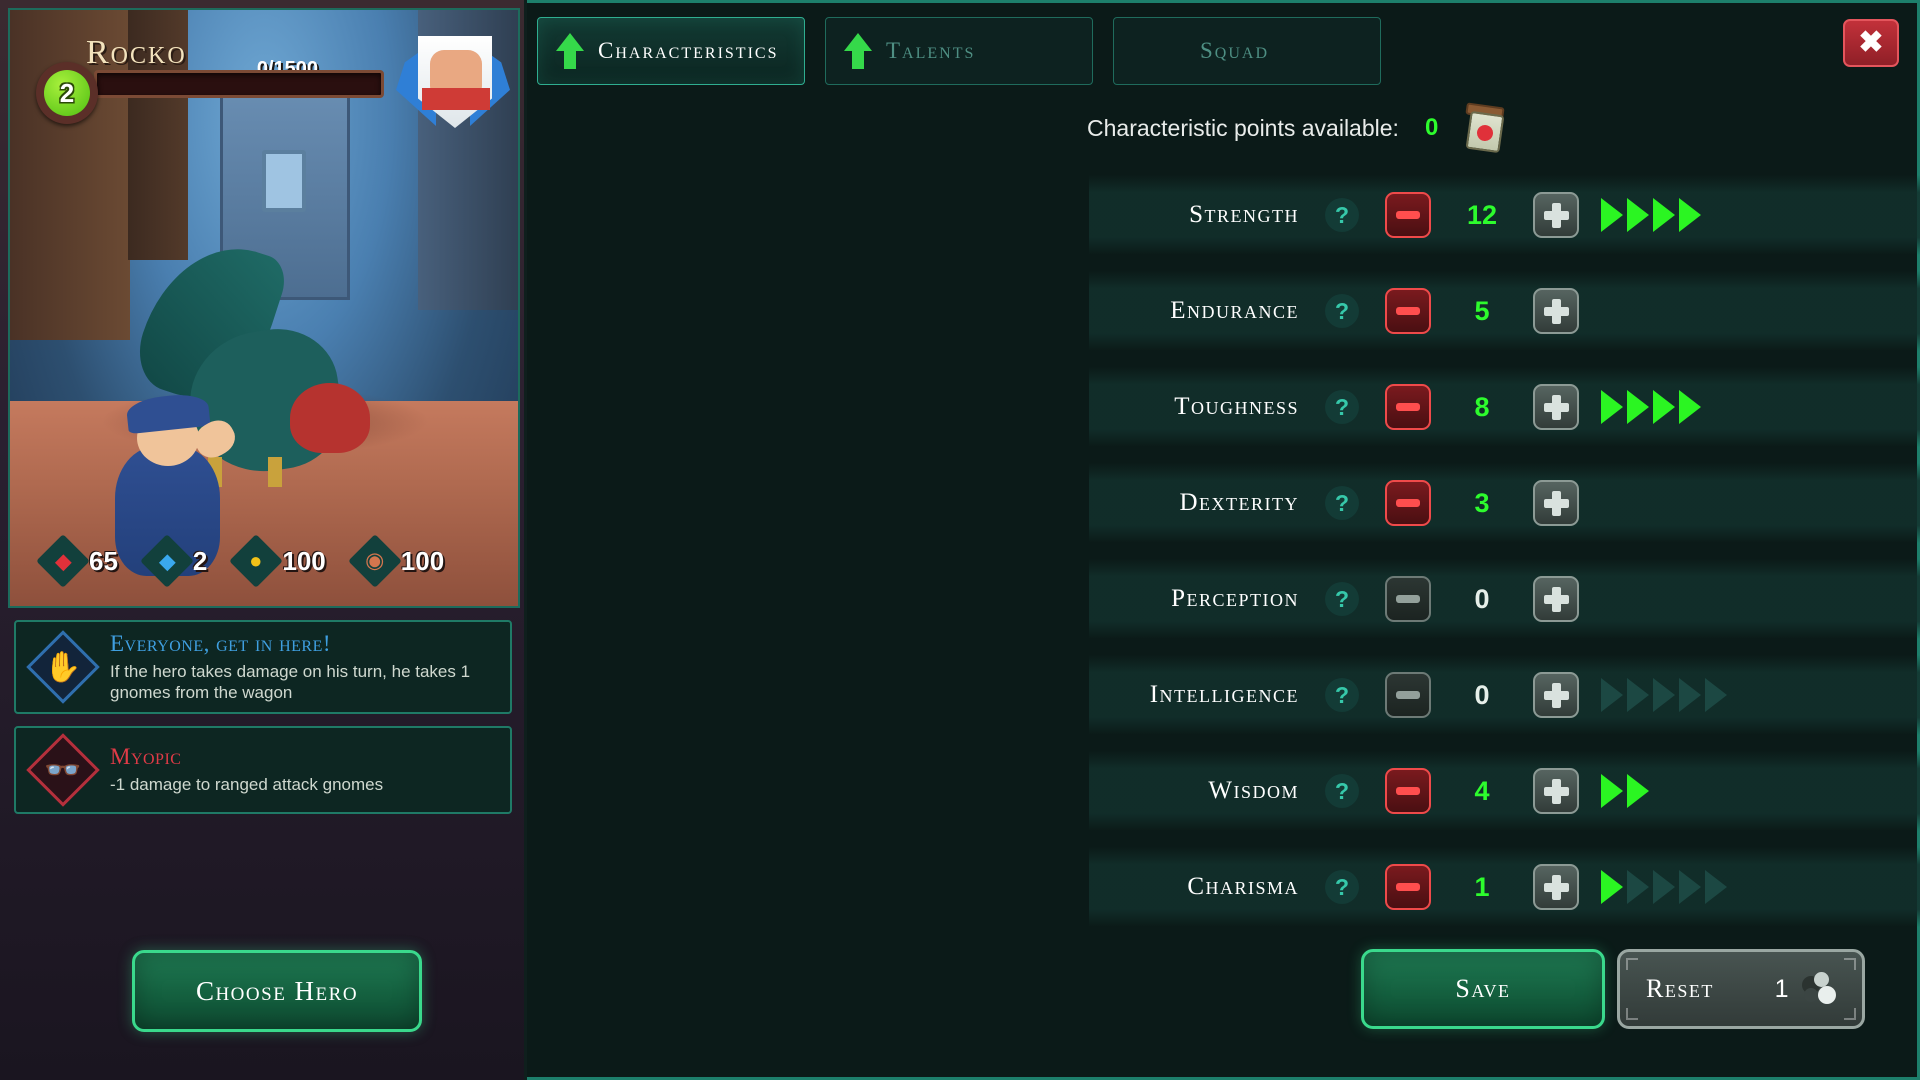 The height and width of the screenshot is (1080, 1920). What do you see at coordinates (1556, 695) in the screenshot?
I see `increase-intelligence-button` at bounding box center [1556, 695].